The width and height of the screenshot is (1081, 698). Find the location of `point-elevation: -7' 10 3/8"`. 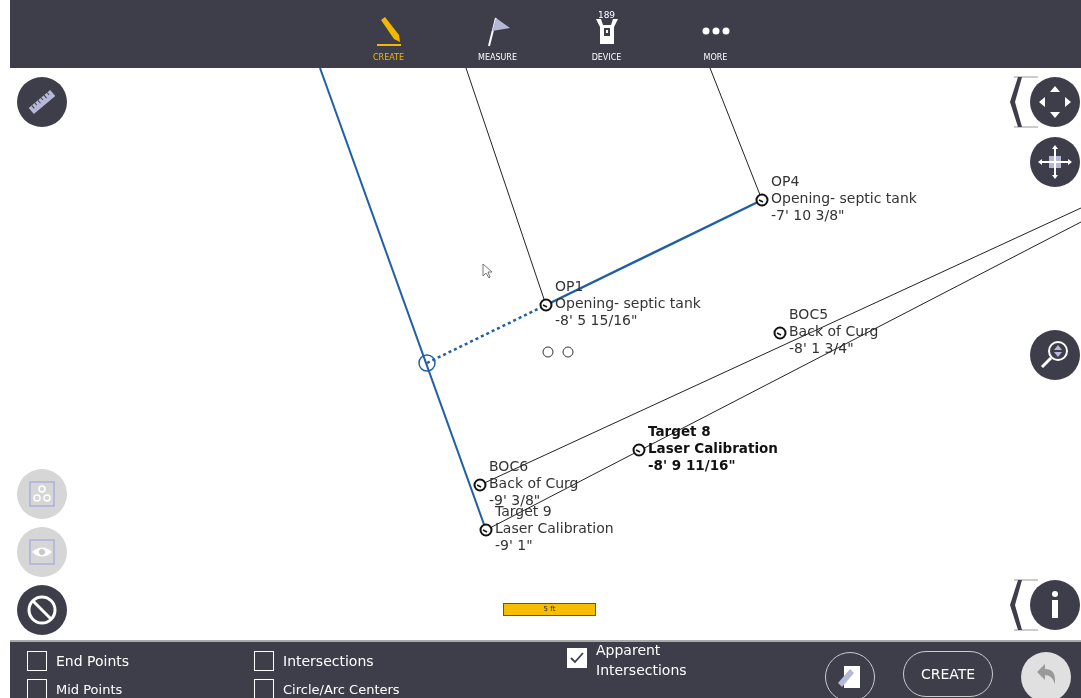

point-elevation: -7' 10 3/8" is located at coordinates (808, 215).